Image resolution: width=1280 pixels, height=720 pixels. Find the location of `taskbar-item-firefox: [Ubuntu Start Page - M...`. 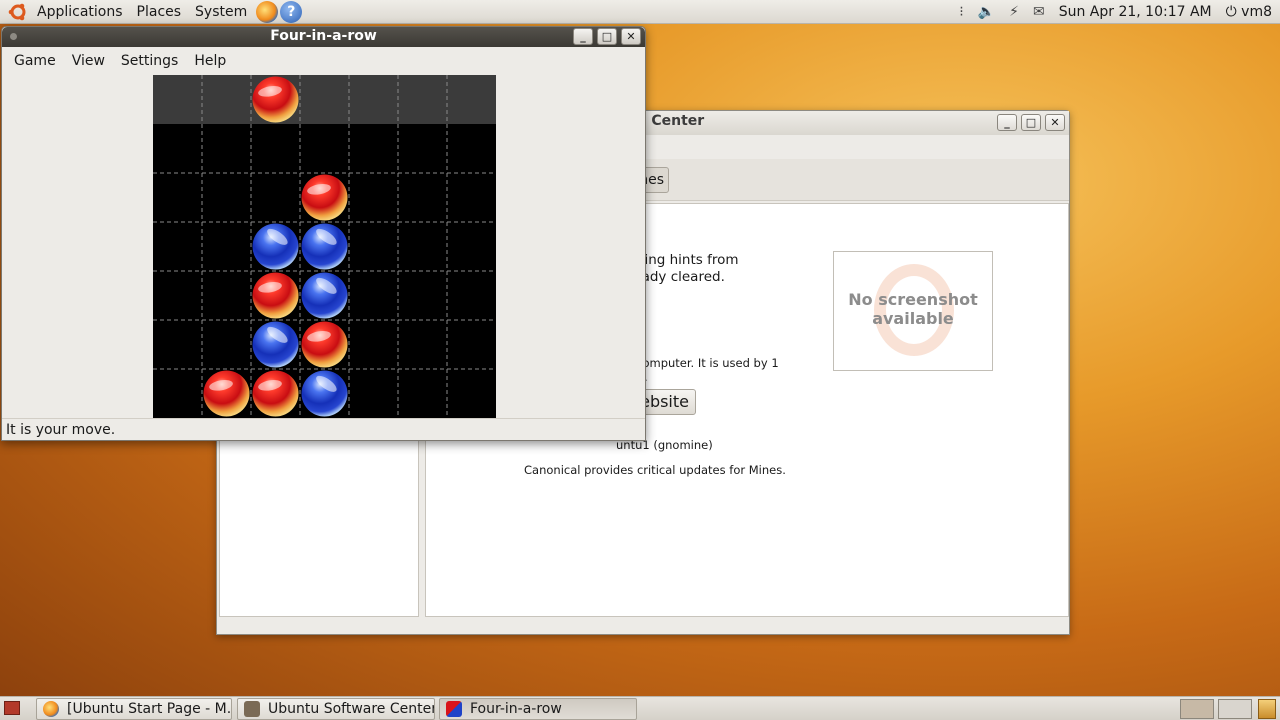

taskbar-item-firefox: [Ubuntu Start Page - M... is located at coordinates (134, 709).